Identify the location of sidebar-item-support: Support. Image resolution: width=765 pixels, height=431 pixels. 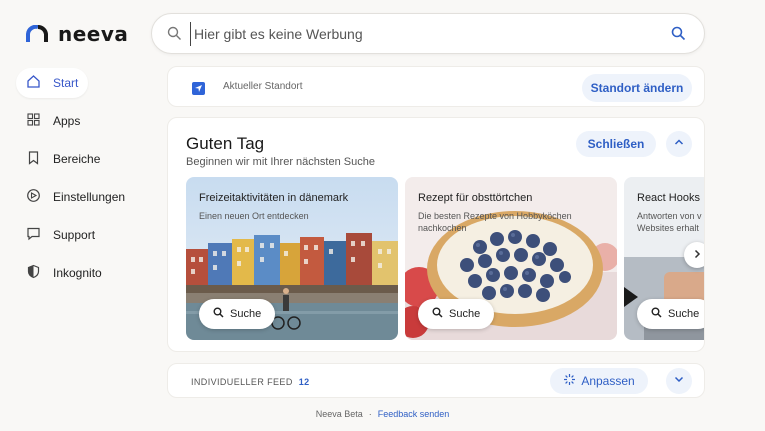
(86, 235).